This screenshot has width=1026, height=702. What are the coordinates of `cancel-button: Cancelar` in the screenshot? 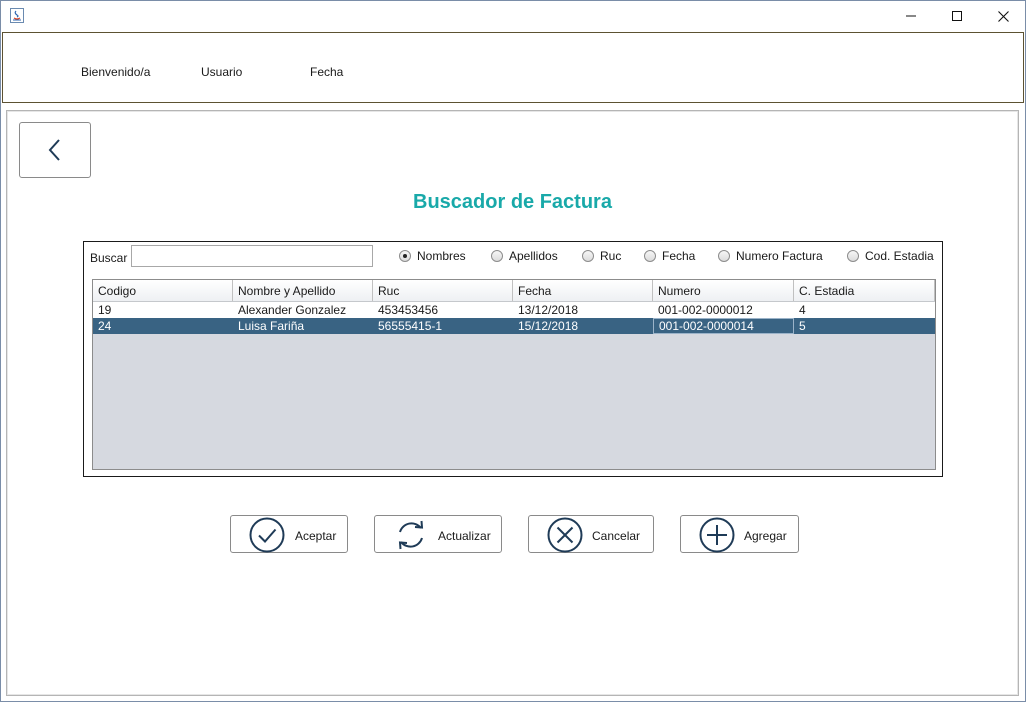 It's located at (591, 534).